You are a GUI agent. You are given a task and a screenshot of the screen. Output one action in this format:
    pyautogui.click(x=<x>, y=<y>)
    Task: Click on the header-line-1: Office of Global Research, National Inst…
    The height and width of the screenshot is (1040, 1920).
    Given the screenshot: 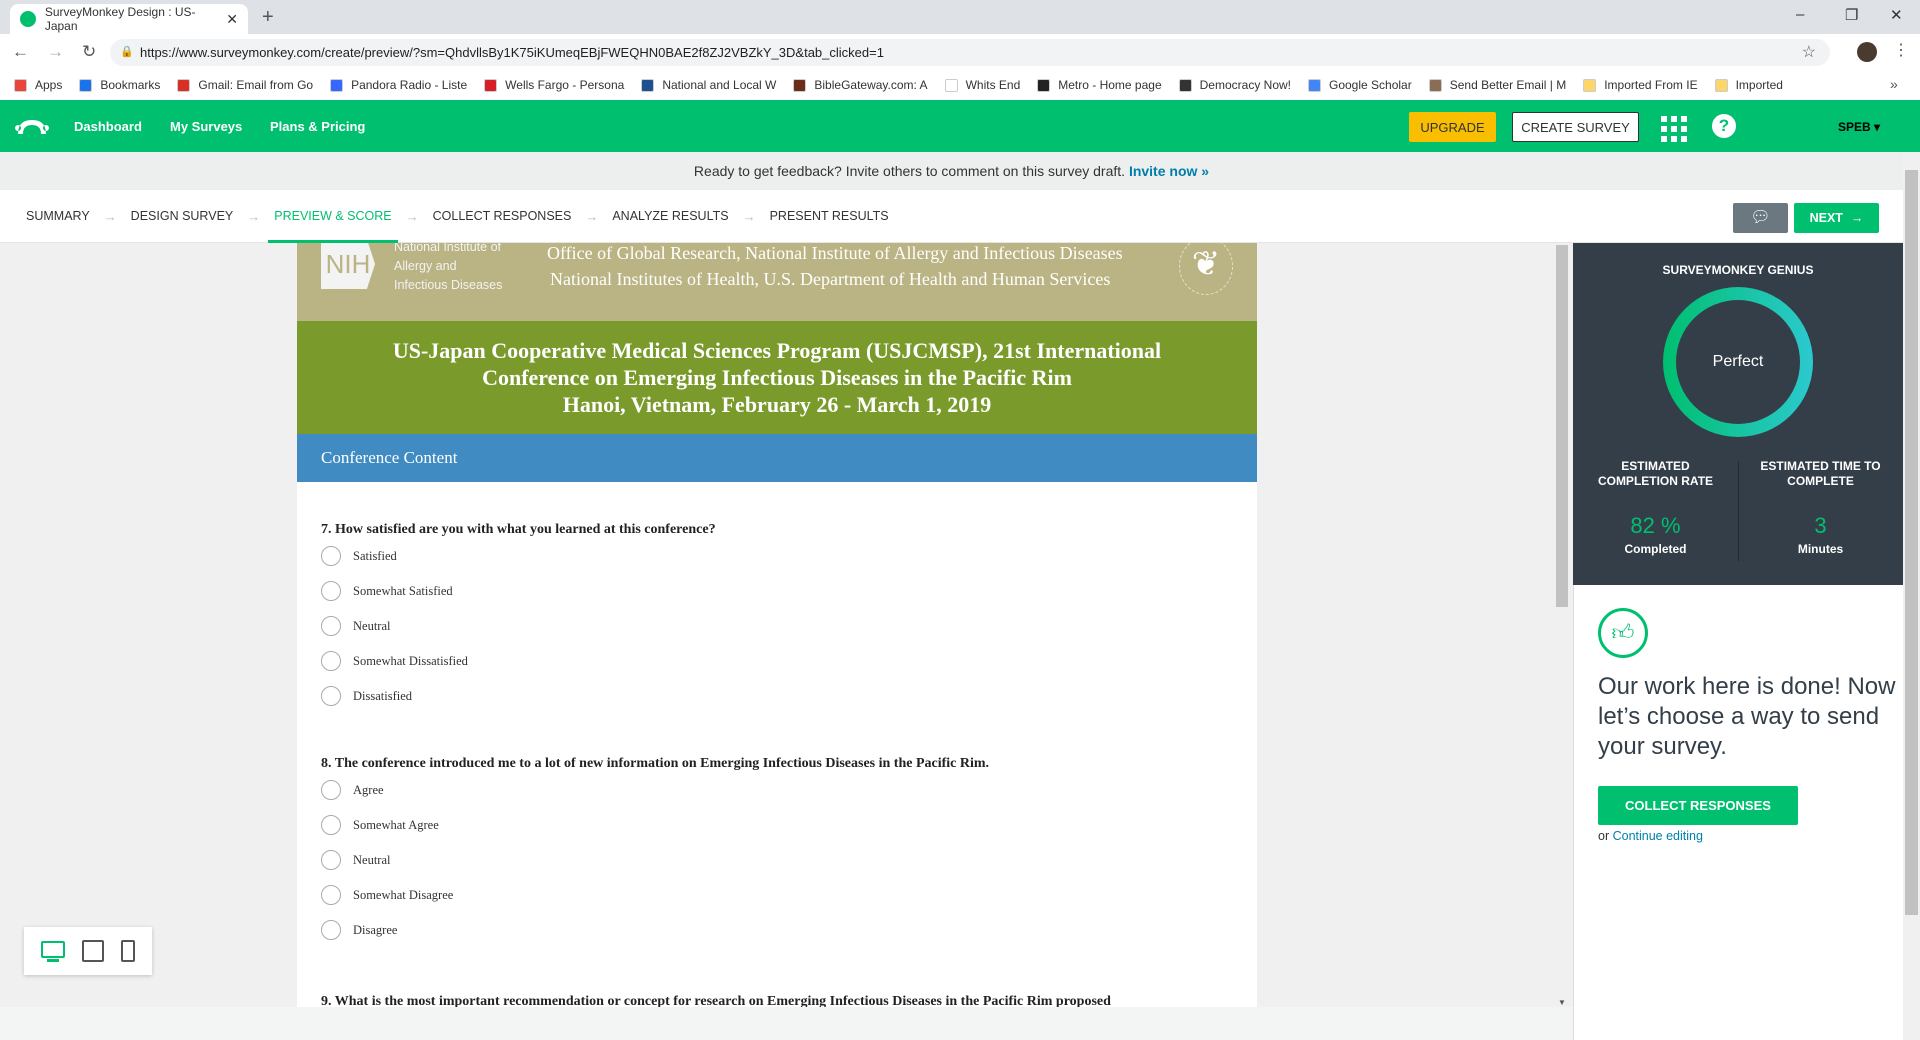 What is the action you would take?
    pyautogui.click(x=835, y=253)
    